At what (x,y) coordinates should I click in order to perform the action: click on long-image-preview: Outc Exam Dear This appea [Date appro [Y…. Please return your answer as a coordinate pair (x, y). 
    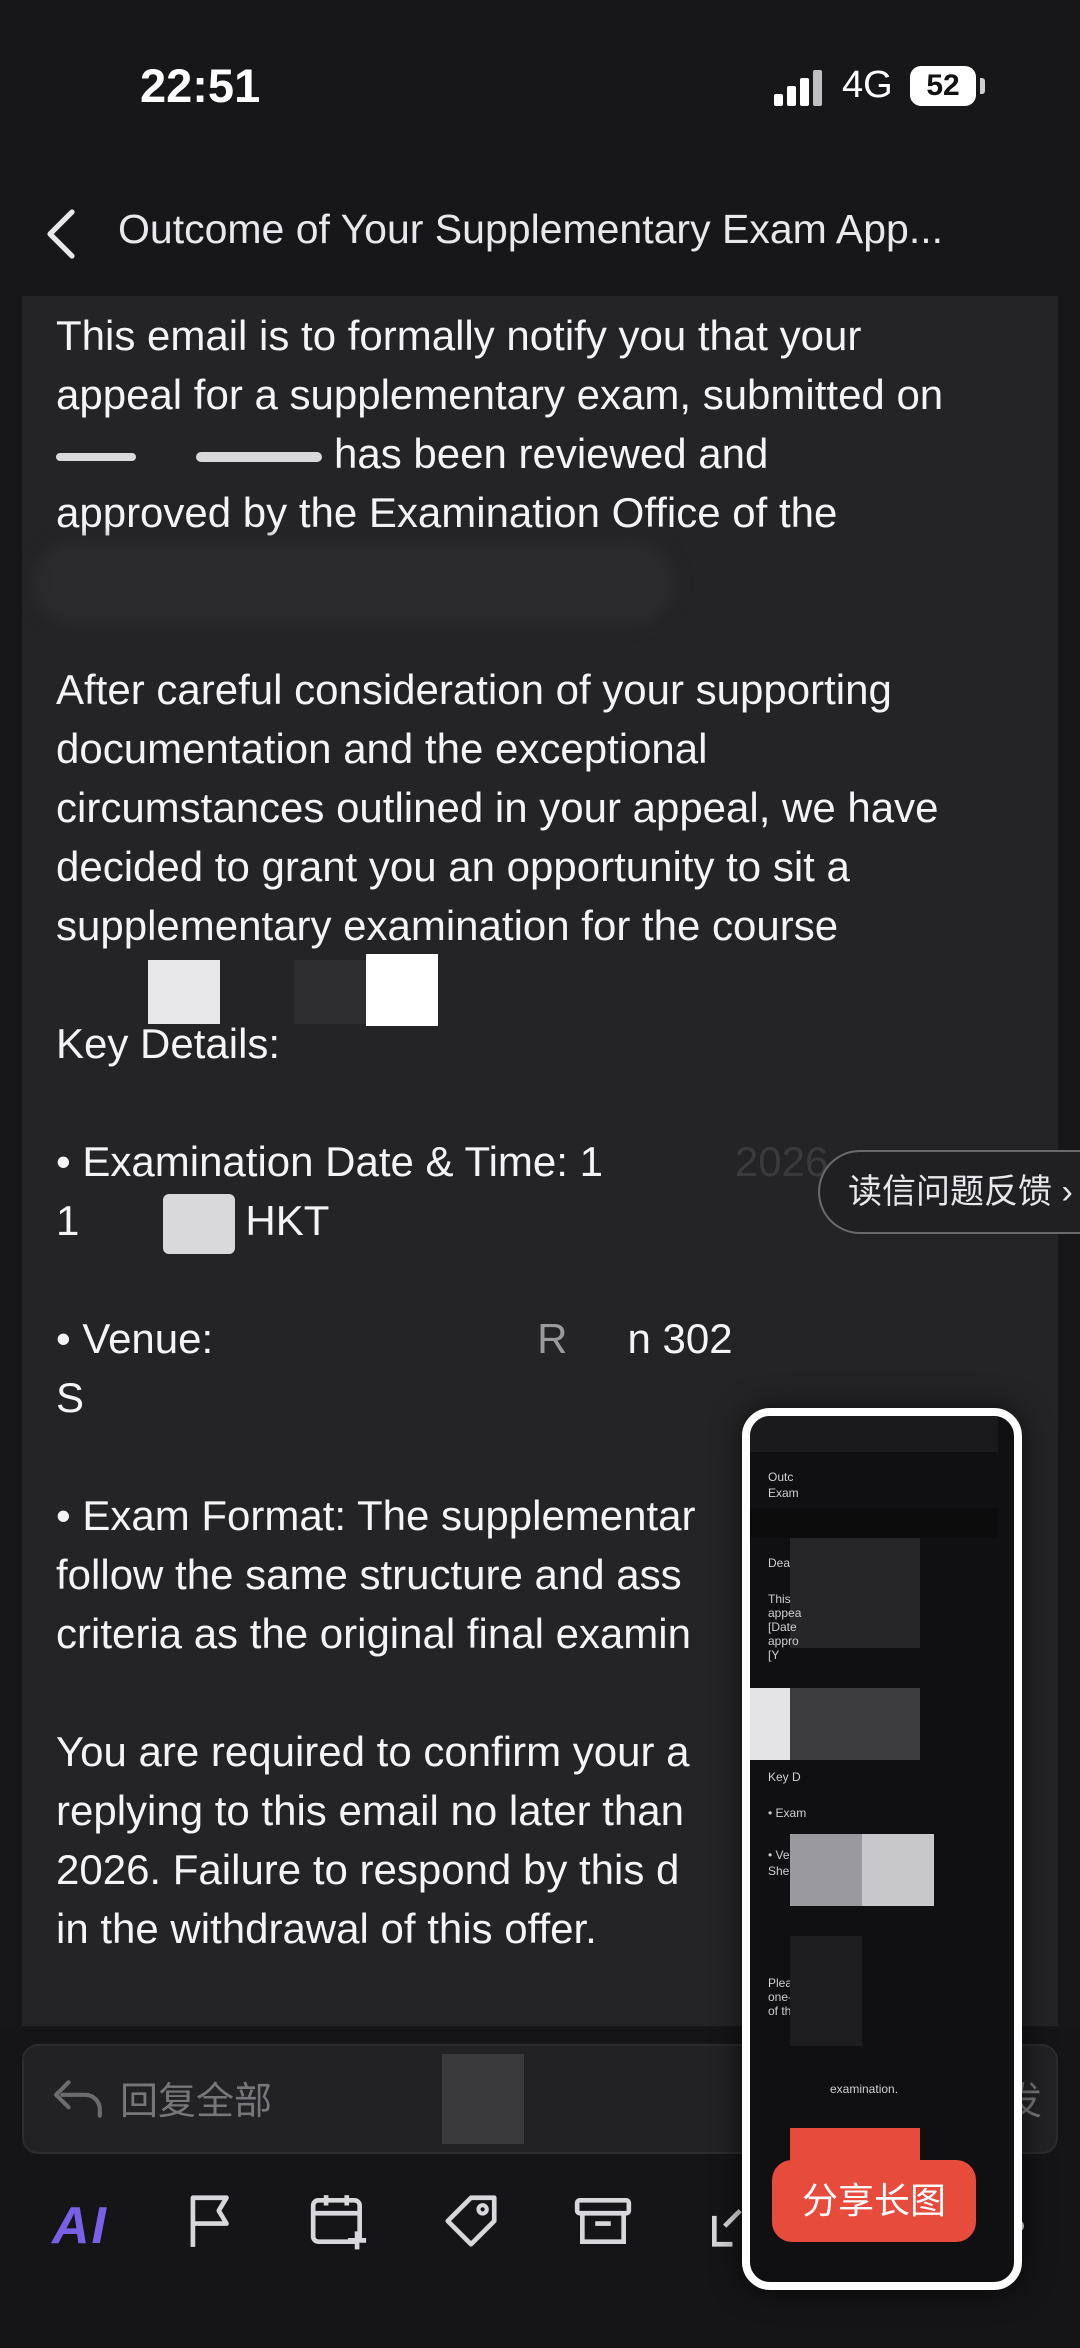
    Looking at the image, I should click on (882, 1849).